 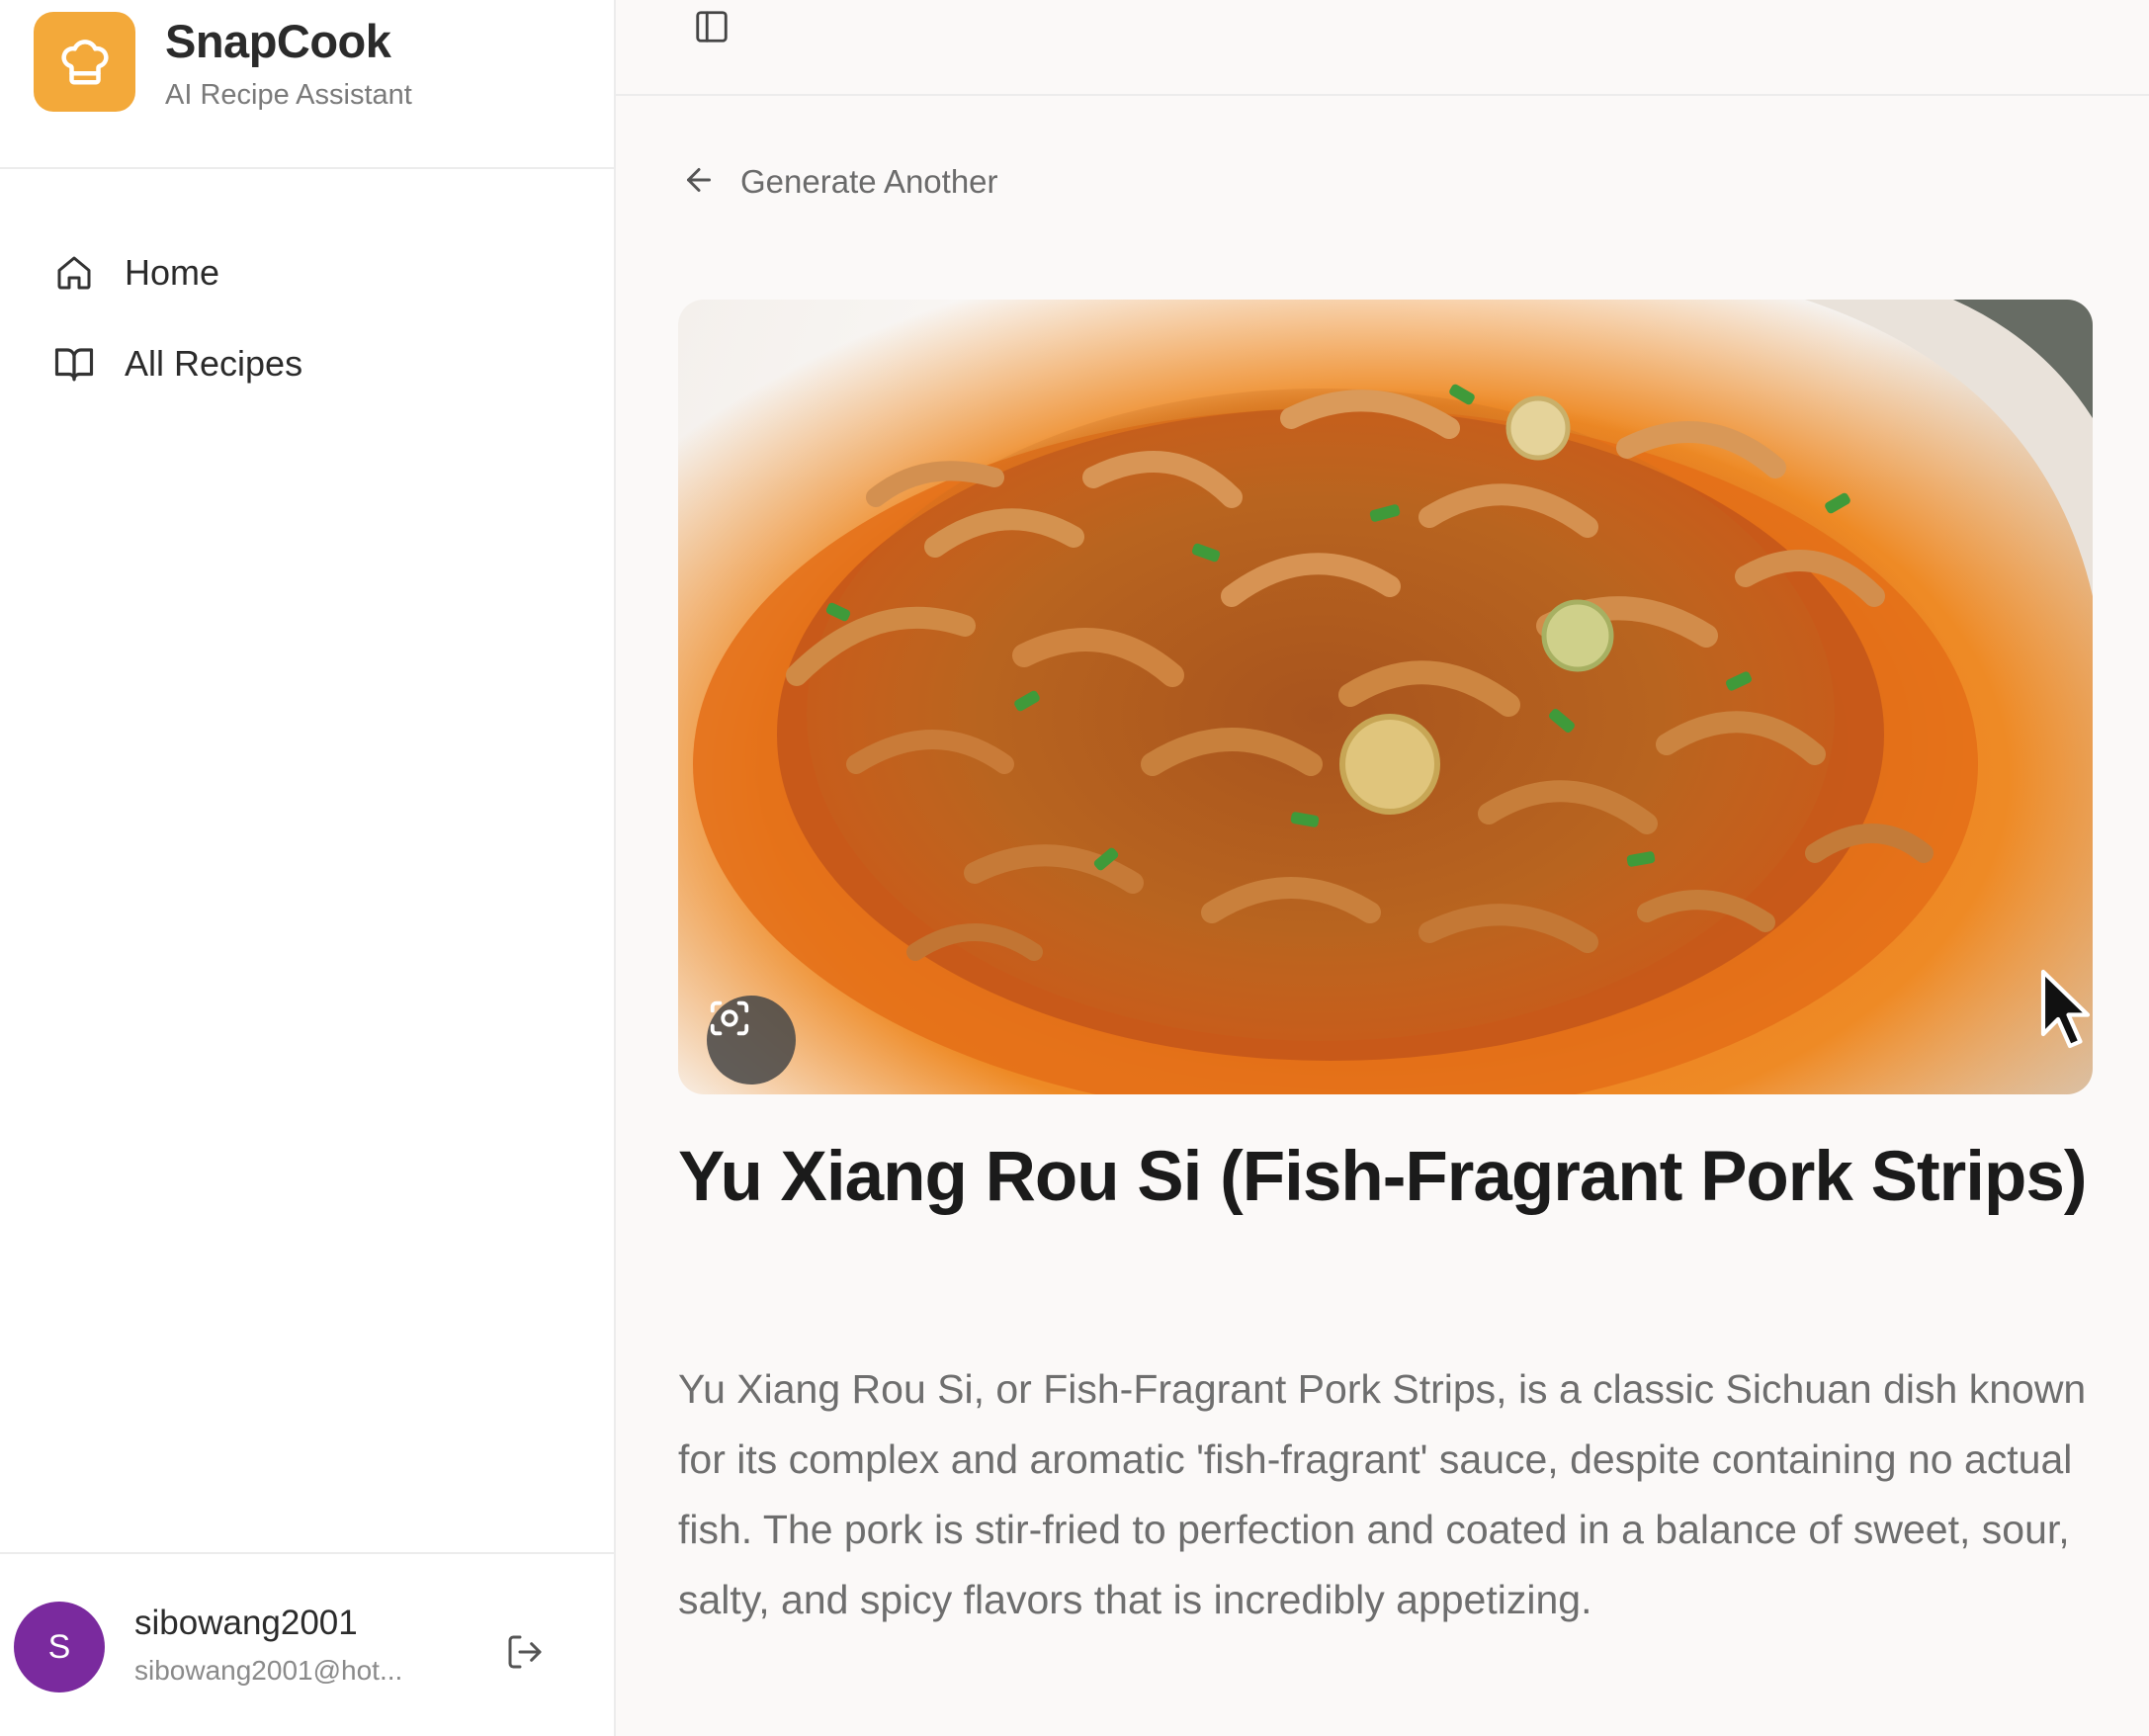 I want to click on arrow-left-icon, so click(x=699, y=182).